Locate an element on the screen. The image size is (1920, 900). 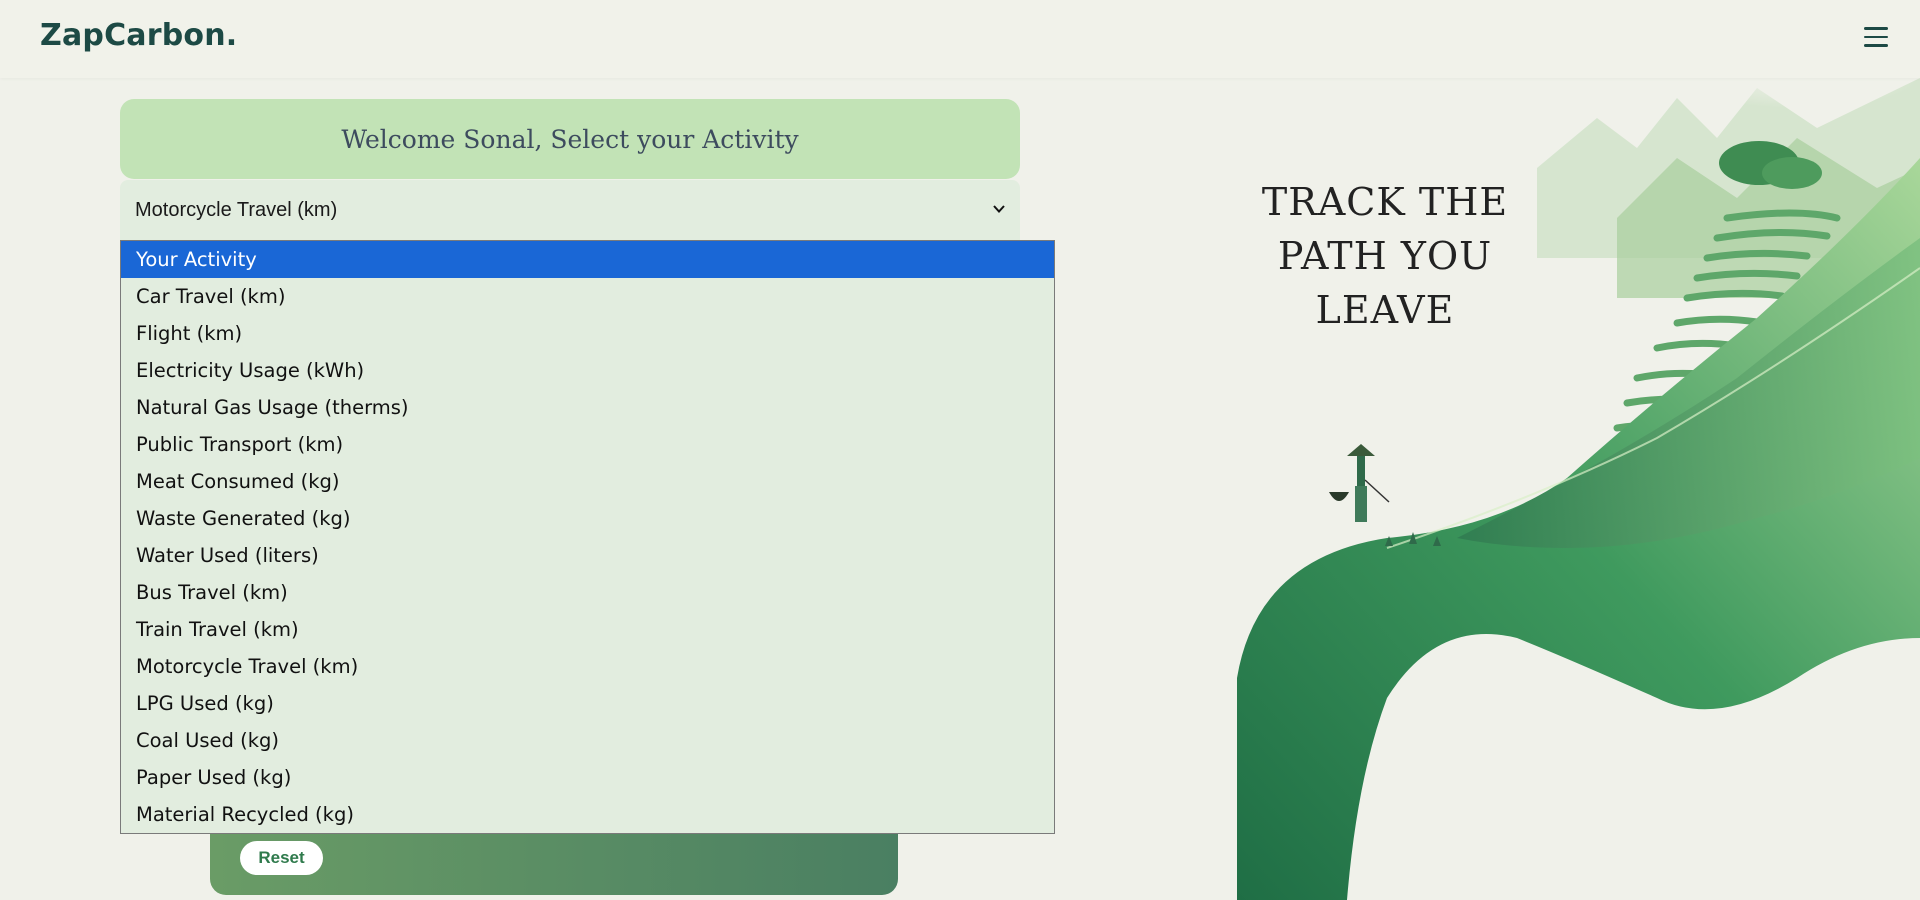
dropdown-option: Waste Generated (kg) is located at coordinates (587, 518).